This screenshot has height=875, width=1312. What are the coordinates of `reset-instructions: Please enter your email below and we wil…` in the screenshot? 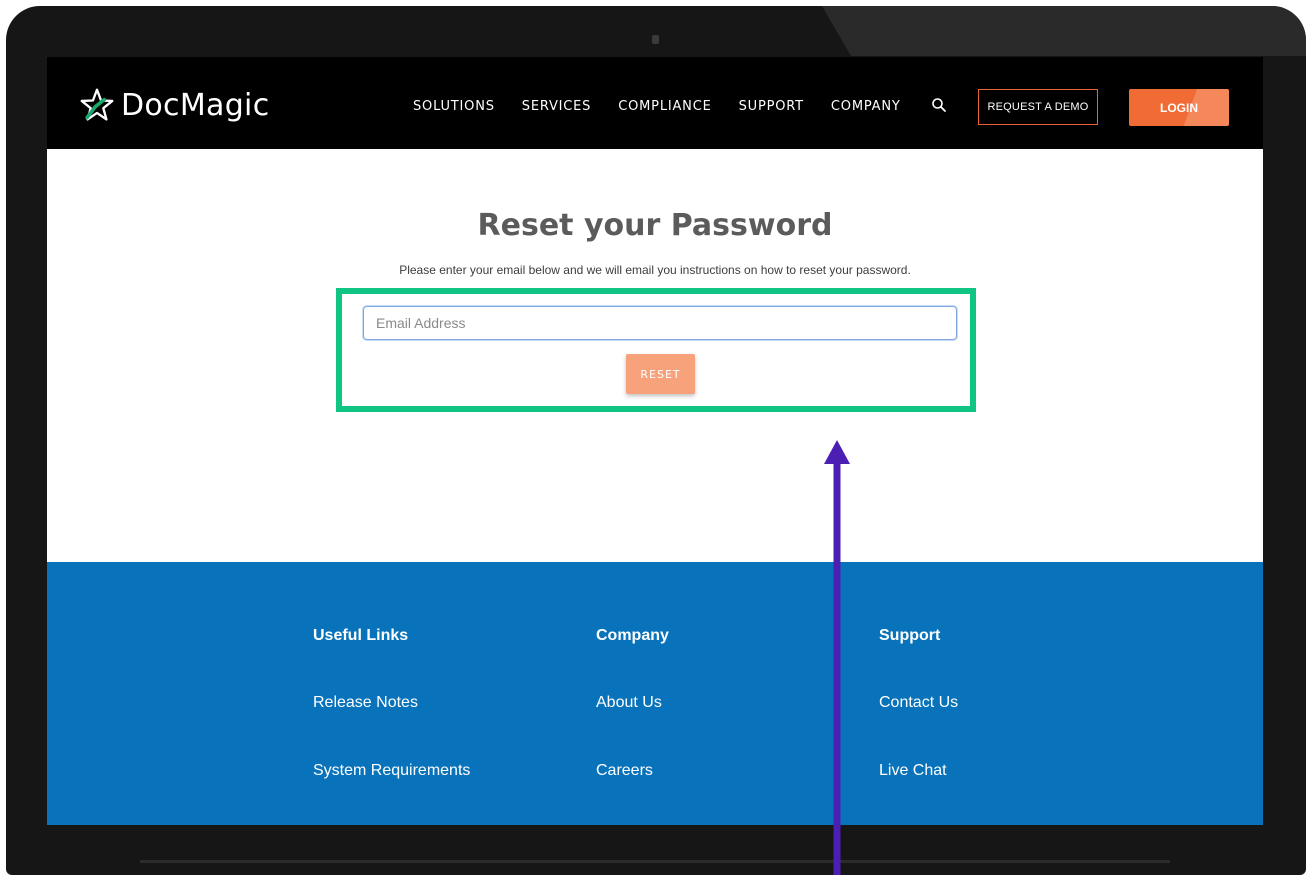 It's located at (655, 270).